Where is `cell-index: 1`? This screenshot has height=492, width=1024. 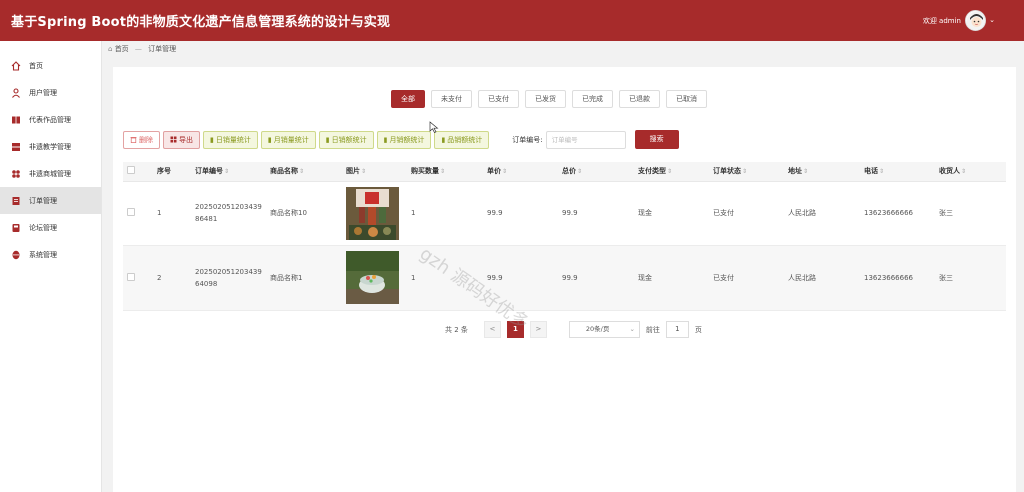 cell-index: 1 is located at coordinates (172, 213).